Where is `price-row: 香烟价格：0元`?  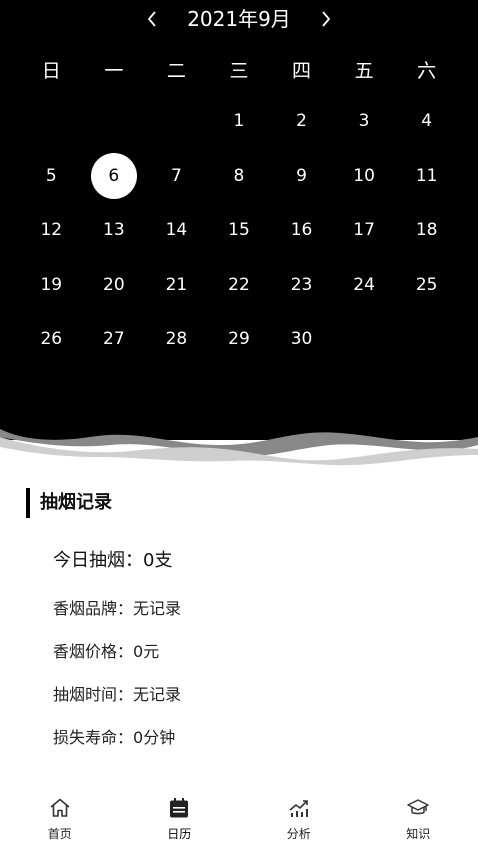 price-row: 香烟价格：0元 is located at coordinates (106, 650).